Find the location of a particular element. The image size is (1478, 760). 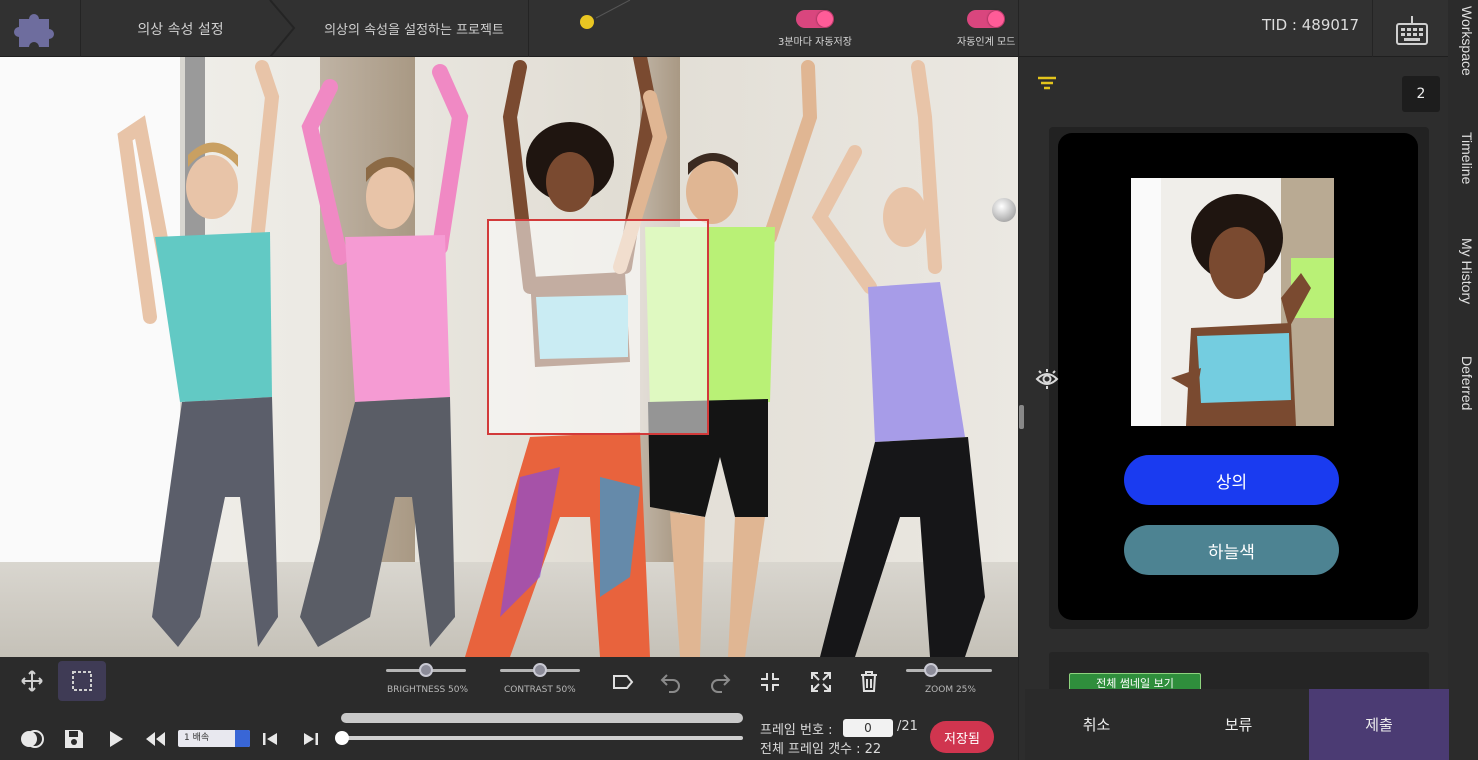

attribute-top-button: 상의 is located at coordinates (1231, 480).